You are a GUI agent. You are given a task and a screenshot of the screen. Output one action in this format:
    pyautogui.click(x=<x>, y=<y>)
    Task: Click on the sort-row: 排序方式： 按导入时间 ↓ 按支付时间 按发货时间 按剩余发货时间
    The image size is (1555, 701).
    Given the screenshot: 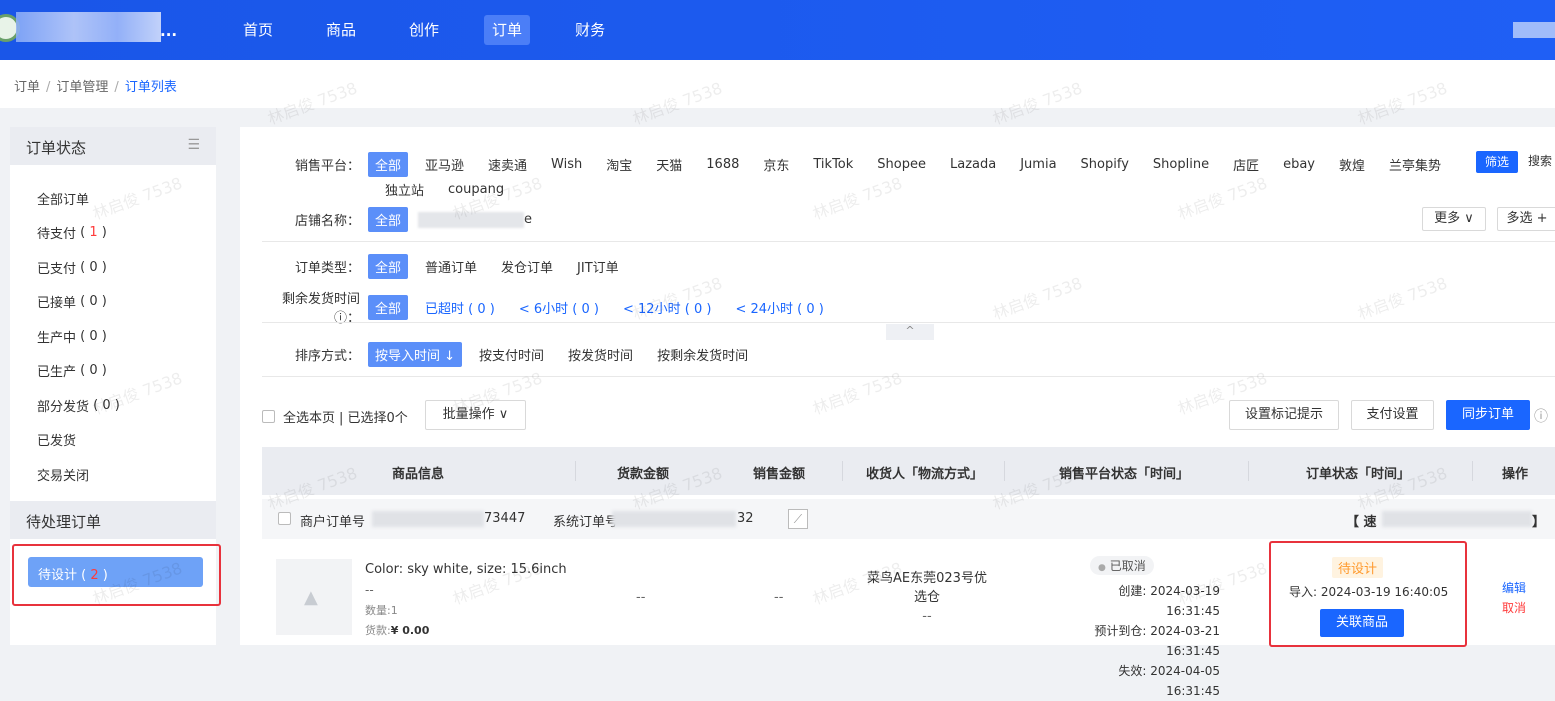 What is the action you would take?
    pyautogui.click(x=502, y=354)
    